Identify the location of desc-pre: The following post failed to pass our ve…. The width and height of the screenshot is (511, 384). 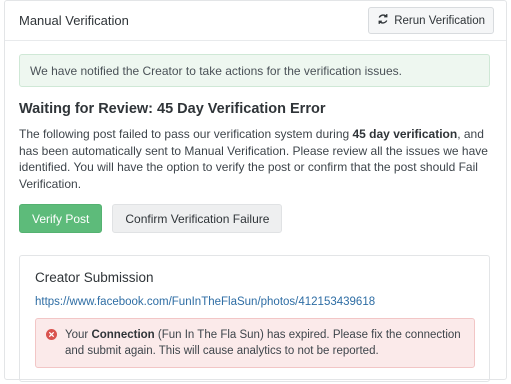
(186, 134).